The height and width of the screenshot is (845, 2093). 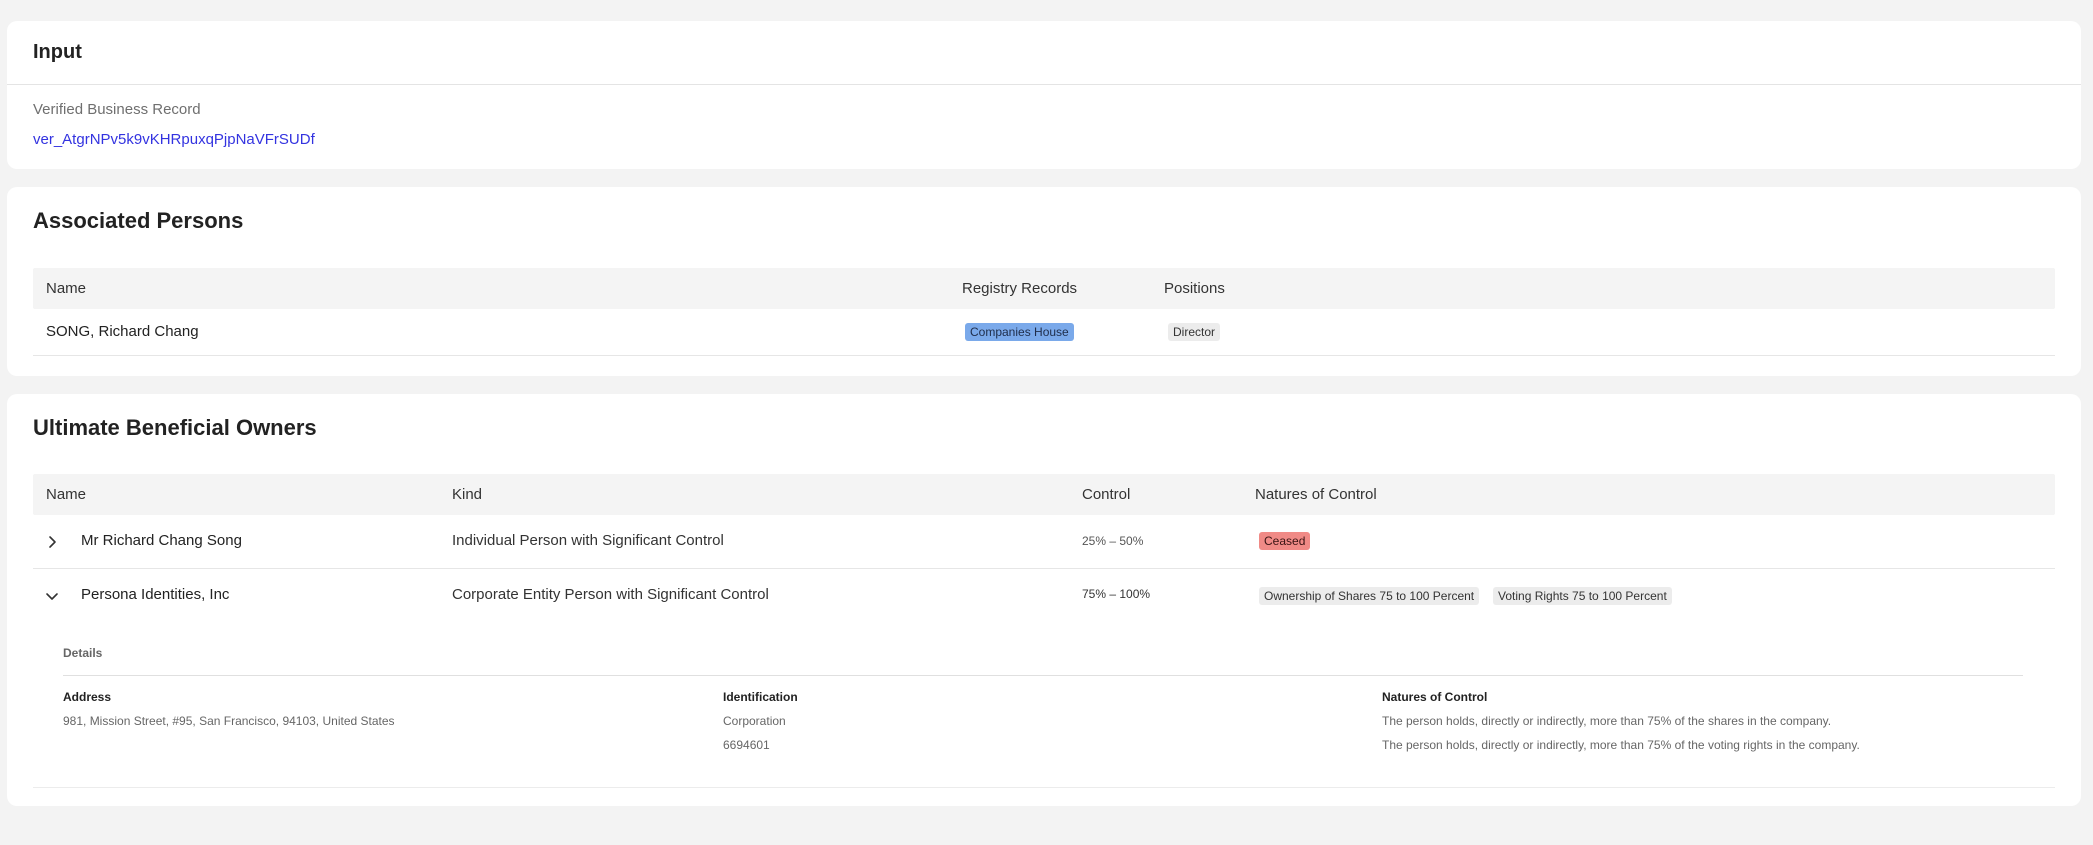 I want to click on natures-of-control-title: Natures of Control, so click(x=1435, y=697).